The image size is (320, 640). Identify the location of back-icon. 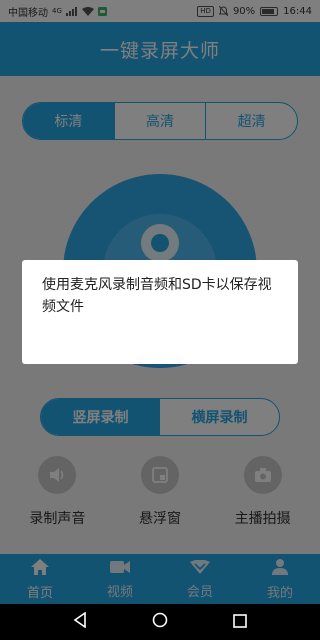
(80, 621).